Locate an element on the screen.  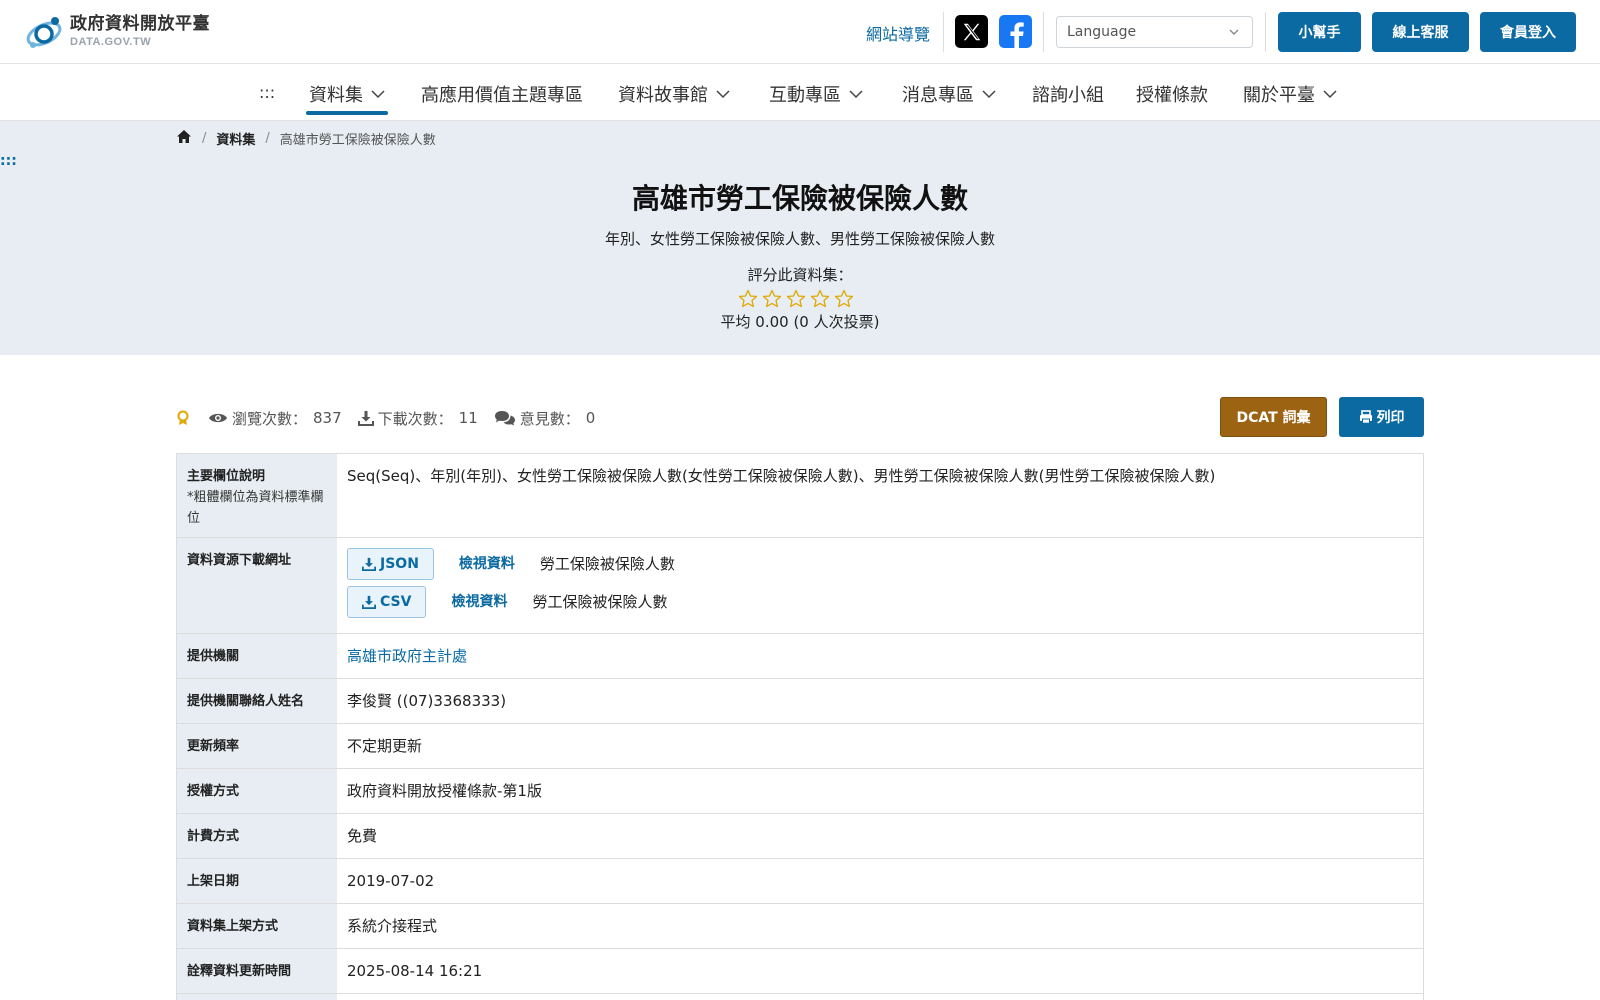
sitemap-link: 網站導覽 is located at coordinates (898, 33).